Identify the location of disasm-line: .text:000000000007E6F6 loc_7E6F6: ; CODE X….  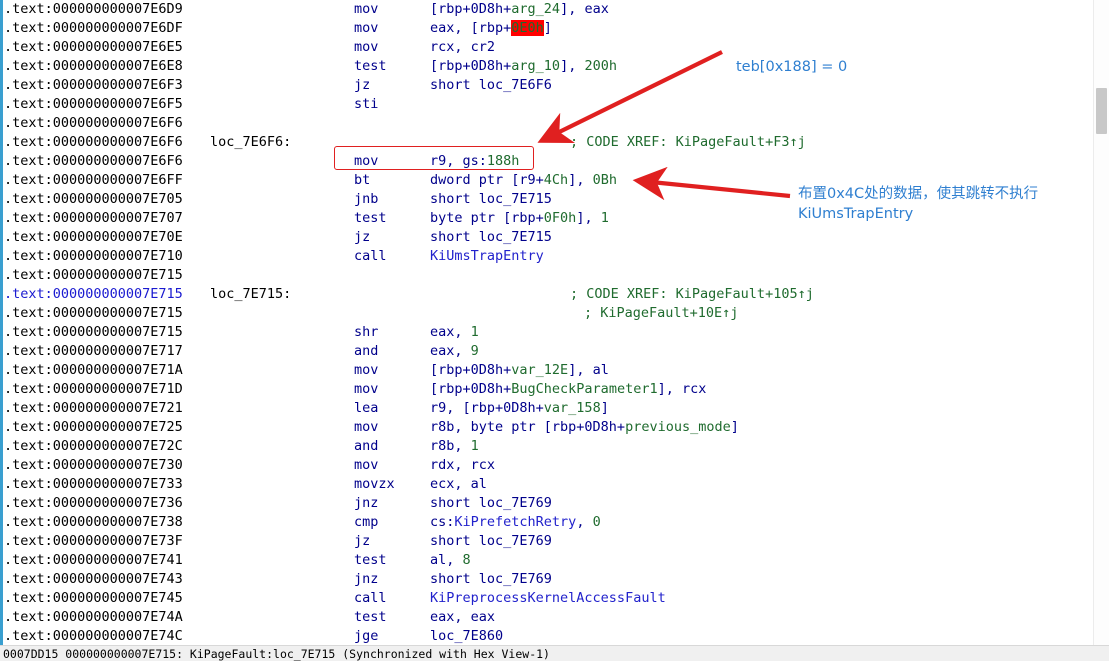
(542, 142).